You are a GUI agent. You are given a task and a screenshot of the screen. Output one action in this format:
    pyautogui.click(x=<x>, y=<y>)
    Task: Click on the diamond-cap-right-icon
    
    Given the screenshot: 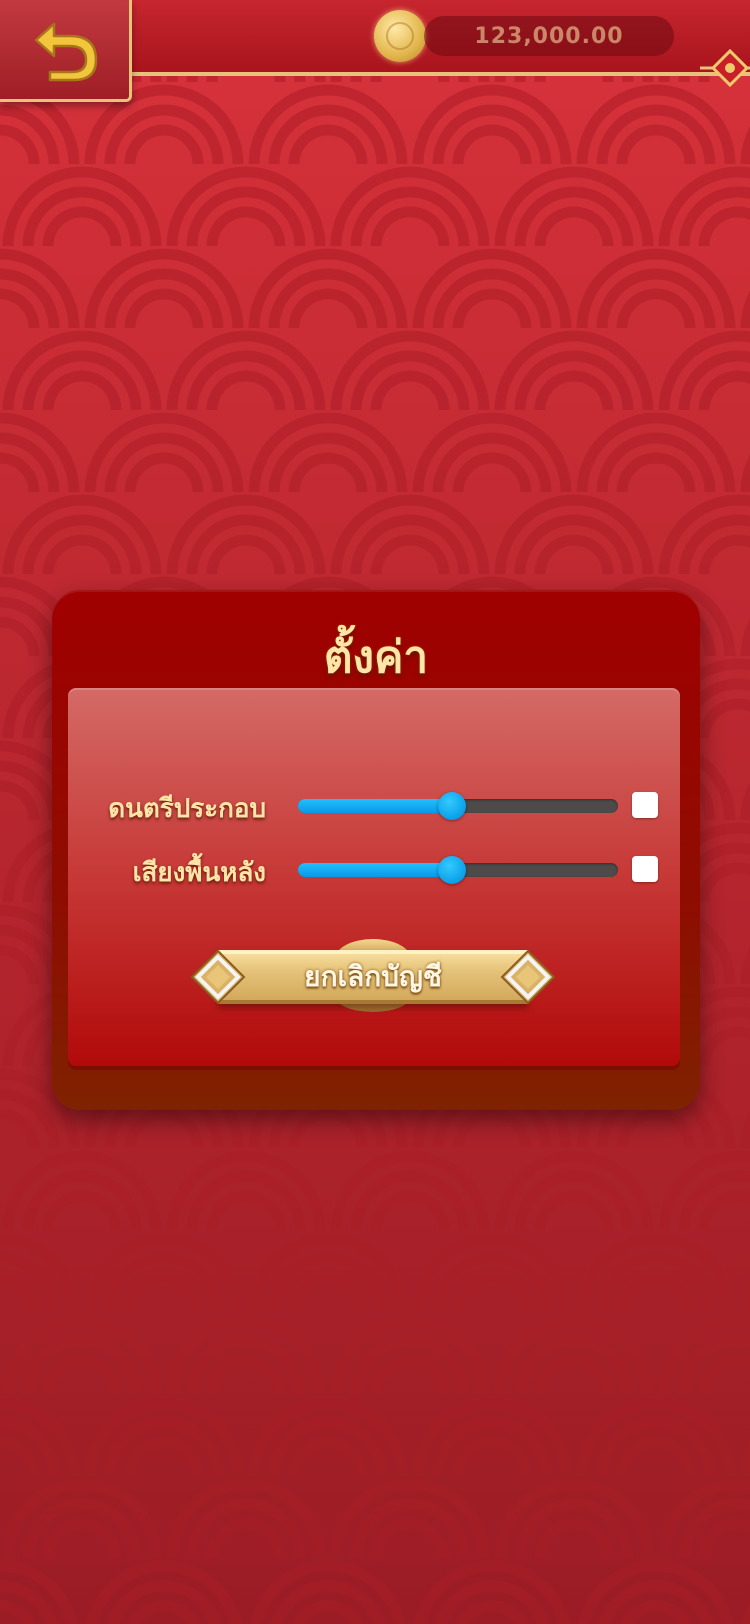 What is the action you would take?
    pyautogui.click(x=528, y=977)
    